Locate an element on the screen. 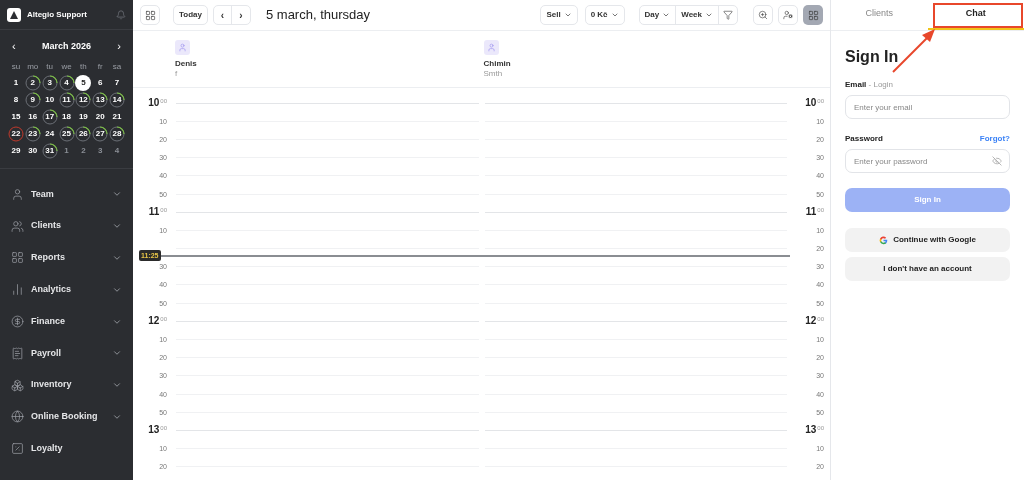  calendar-day: 13 is located at coordinates (100, 99).